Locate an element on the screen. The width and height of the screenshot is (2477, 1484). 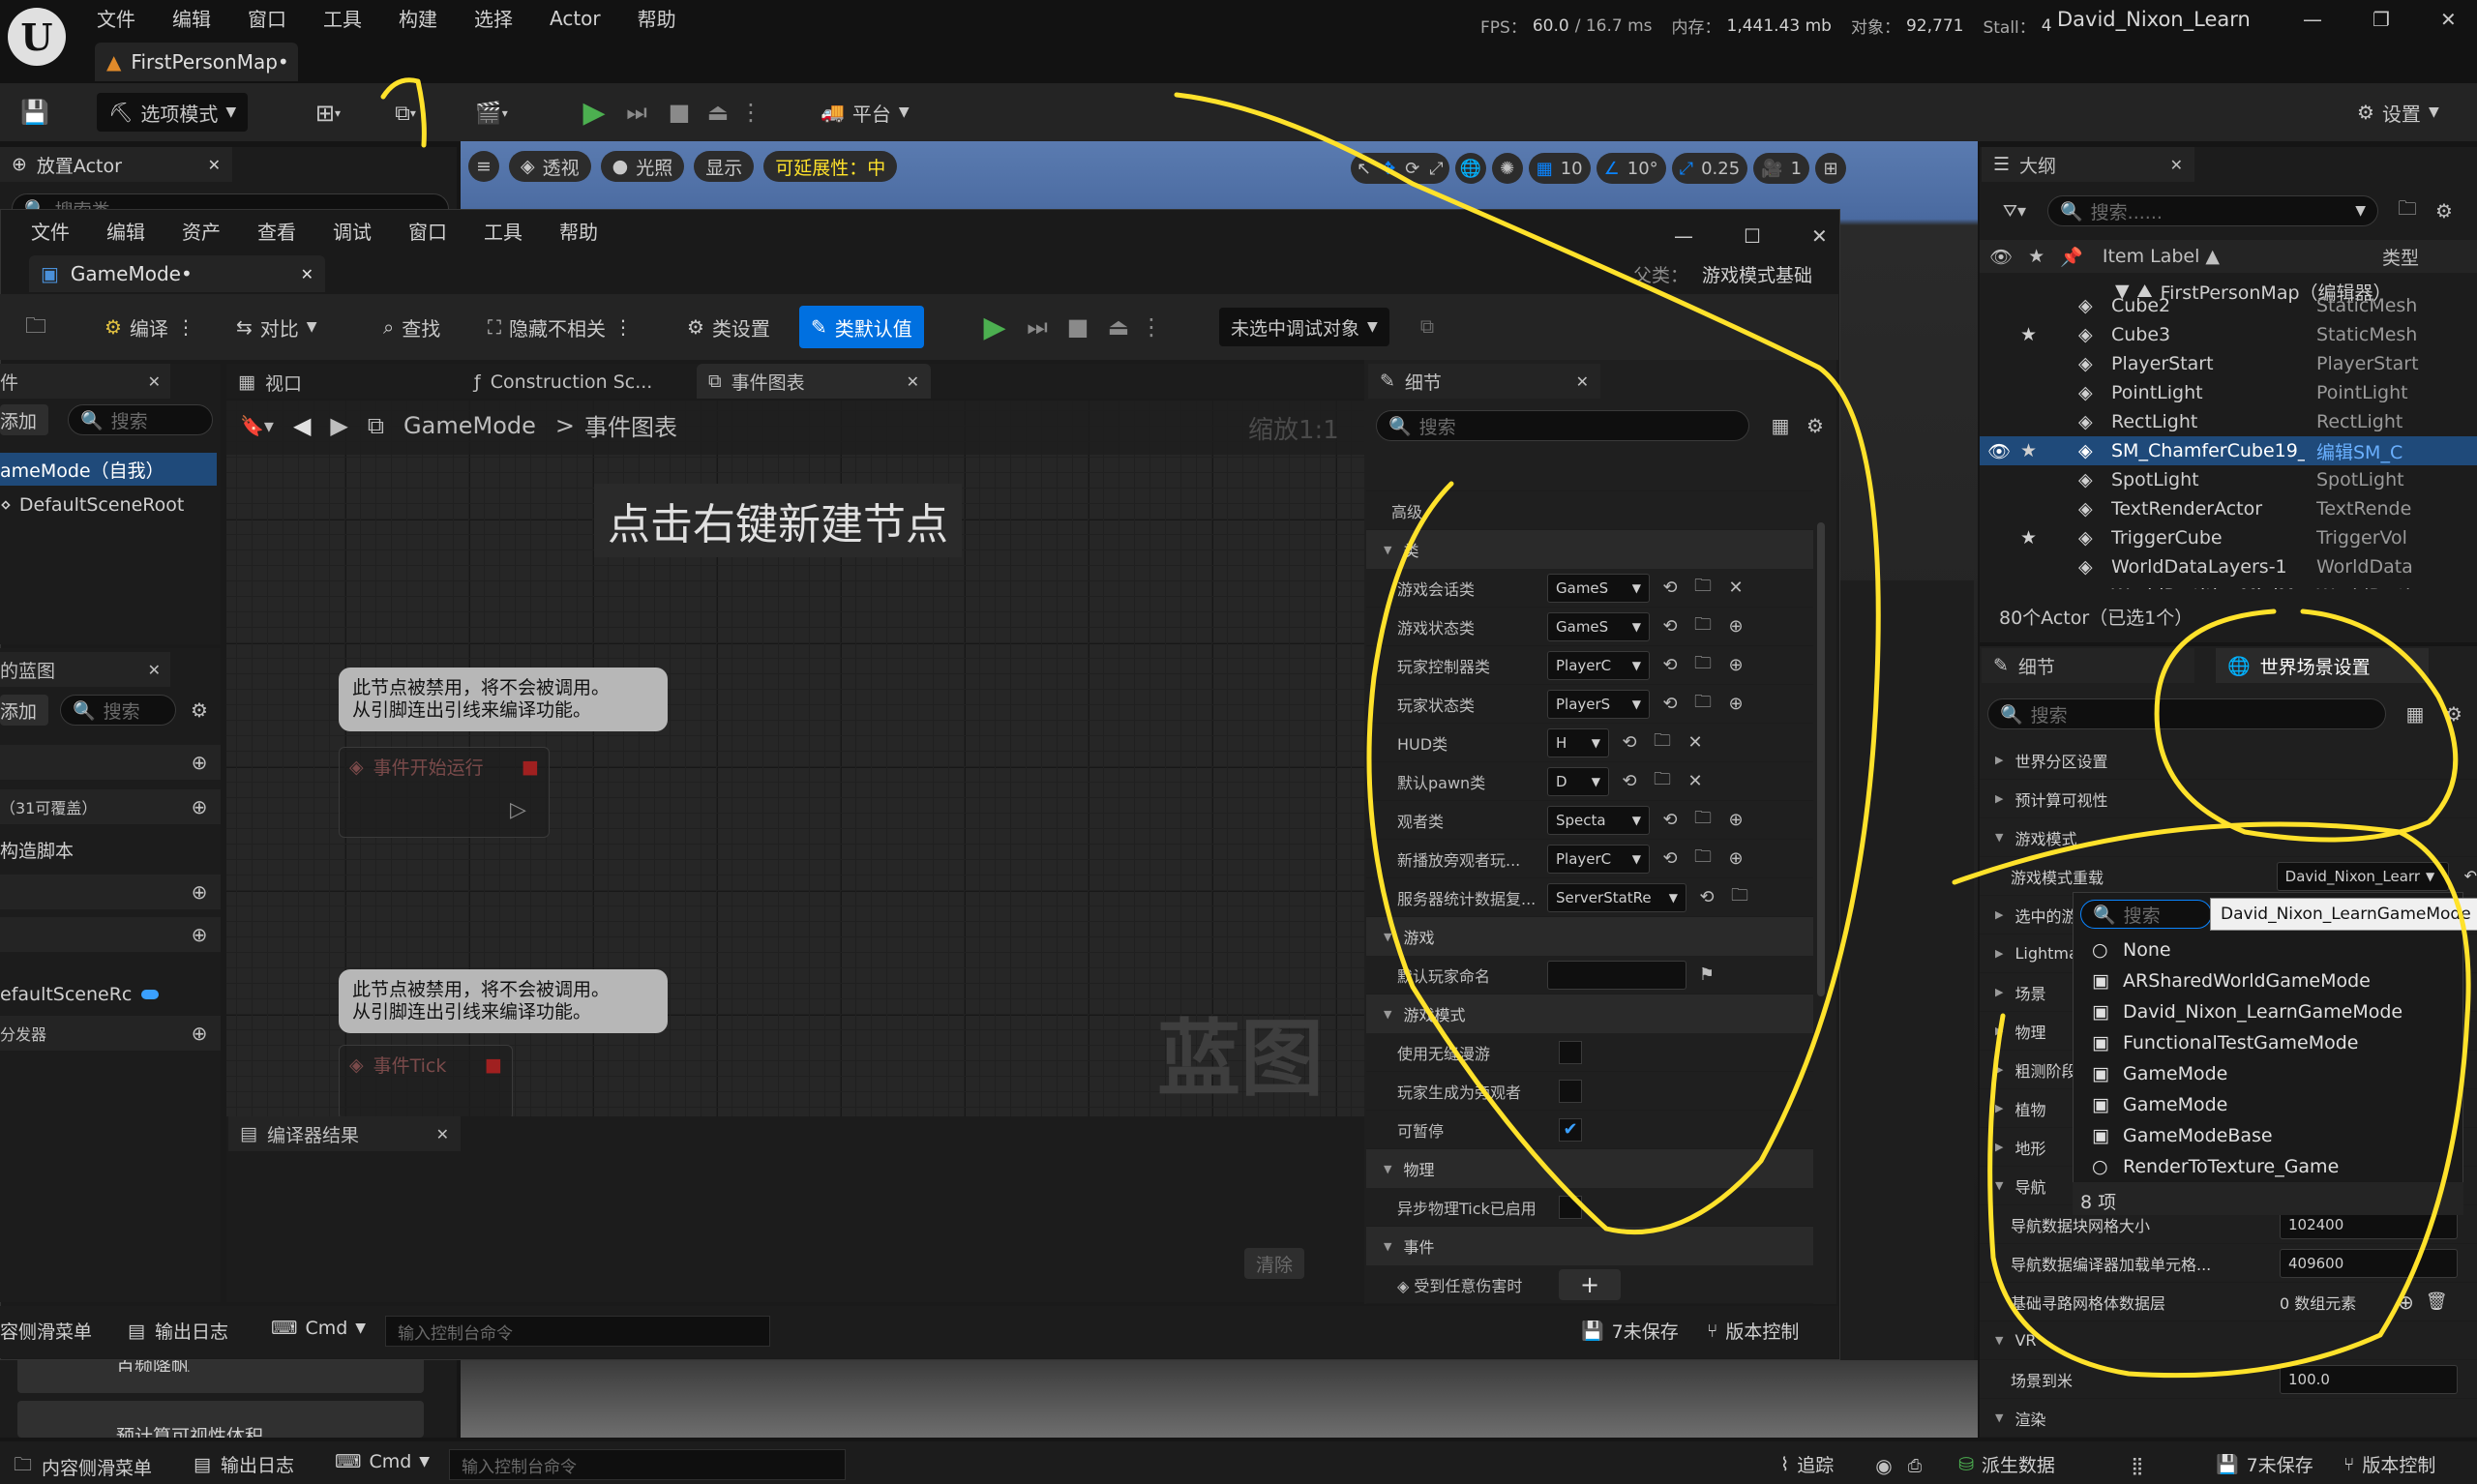
annotation-right-circle is located at coordinates (2211, 1100).